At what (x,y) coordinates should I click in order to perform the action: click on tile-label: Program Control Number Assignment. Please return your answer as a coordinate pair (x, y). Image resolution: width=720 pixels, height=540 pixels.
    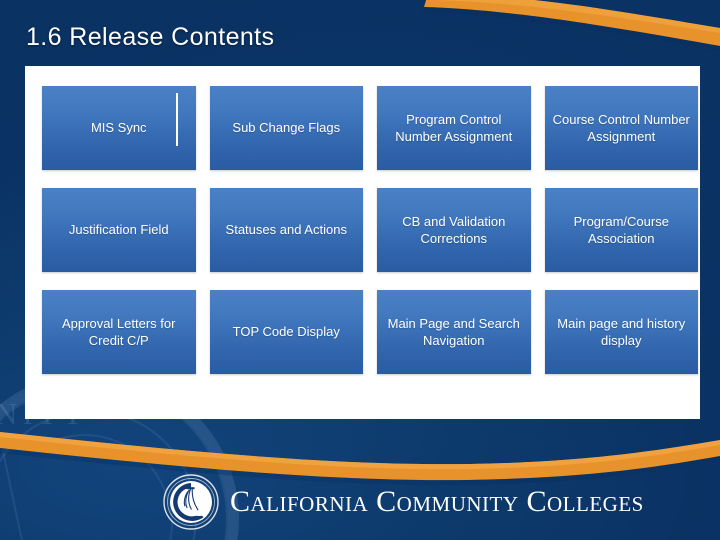
    Looking at the image, I should click on (454, 127).